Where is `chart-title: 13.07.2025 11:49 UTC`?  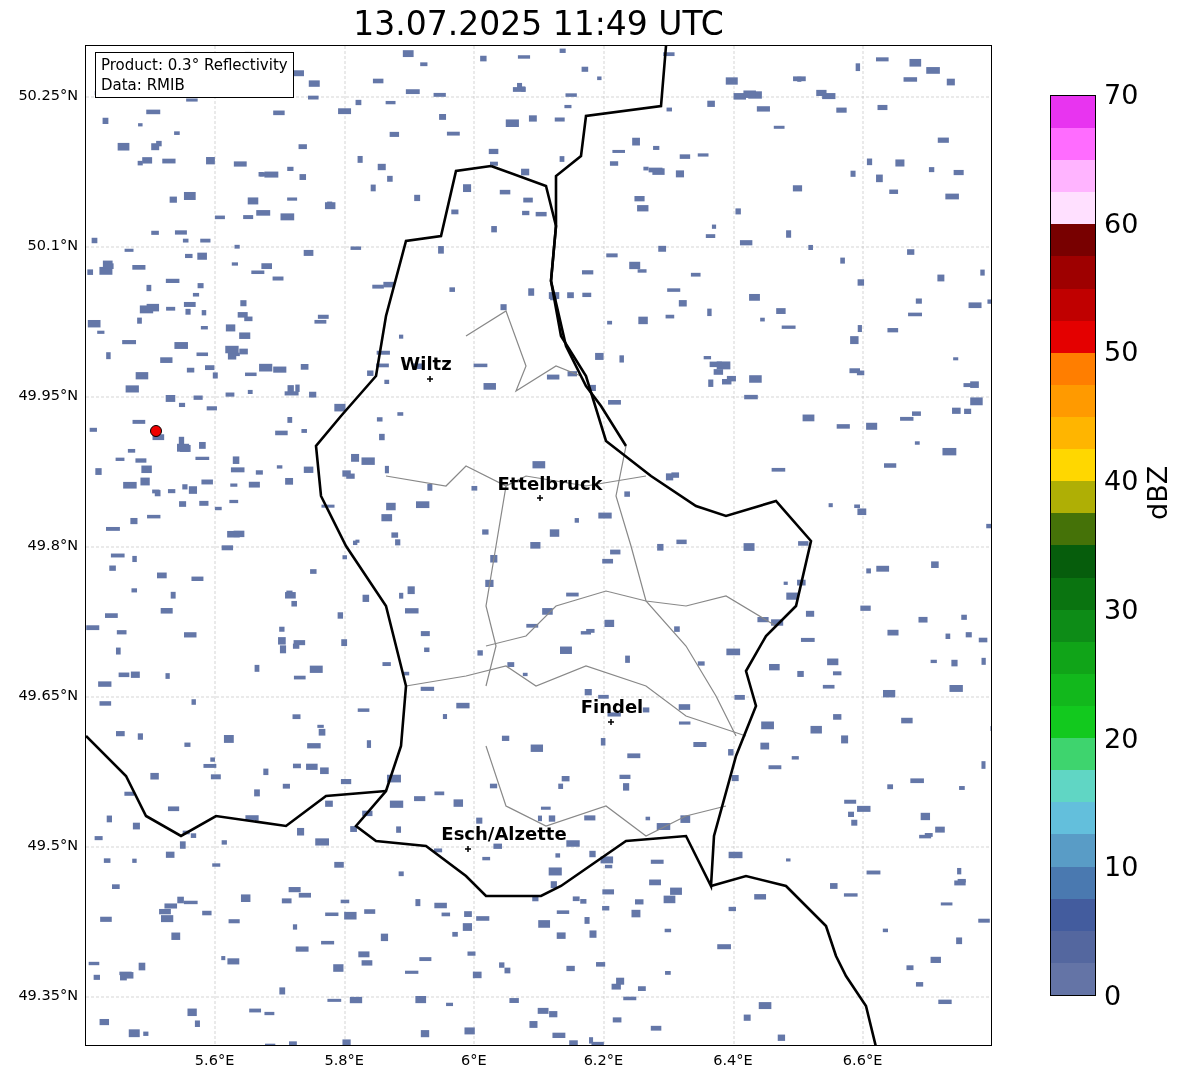
chart-title: 13.07.2025 11:49 UTC is located at coordinates (538, 23).